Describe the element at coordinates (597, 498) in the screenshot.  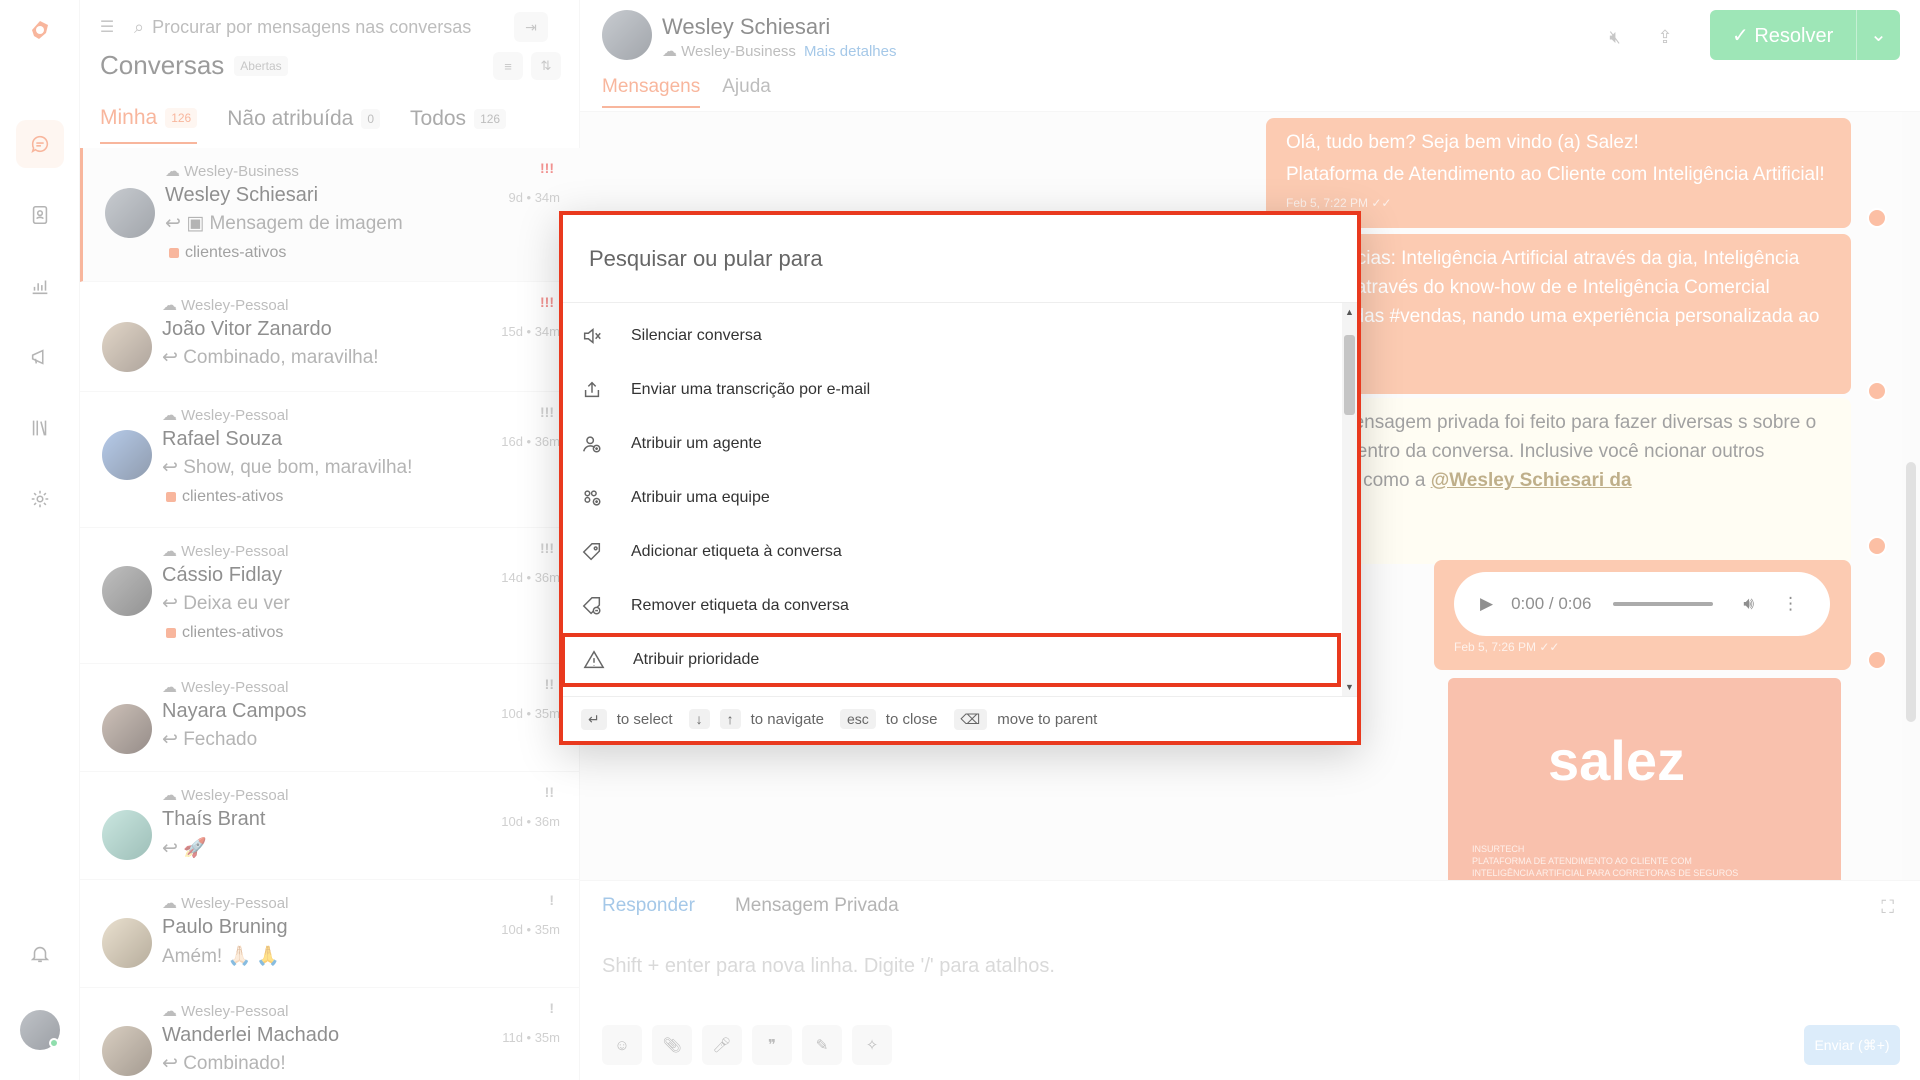
I see `team-icon` at that location.